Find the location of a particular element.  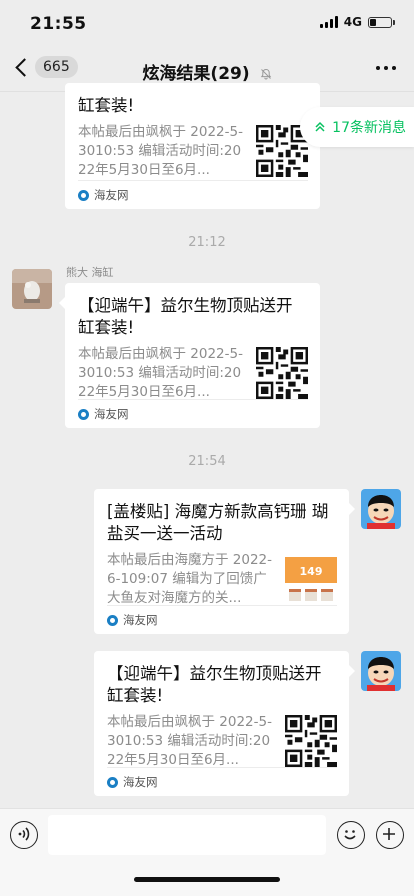

voice-icon is located at coordinates (24, 834).